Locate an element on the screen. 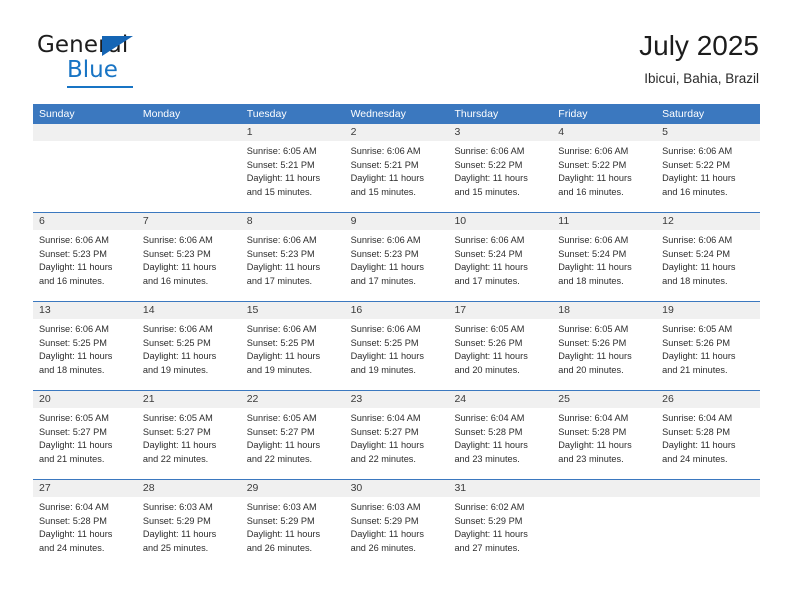 The width and height of the screenshot is (792, 612). location-subtitle: Ibicui, Bahia, Brazil is located at coordinates (701, 78).